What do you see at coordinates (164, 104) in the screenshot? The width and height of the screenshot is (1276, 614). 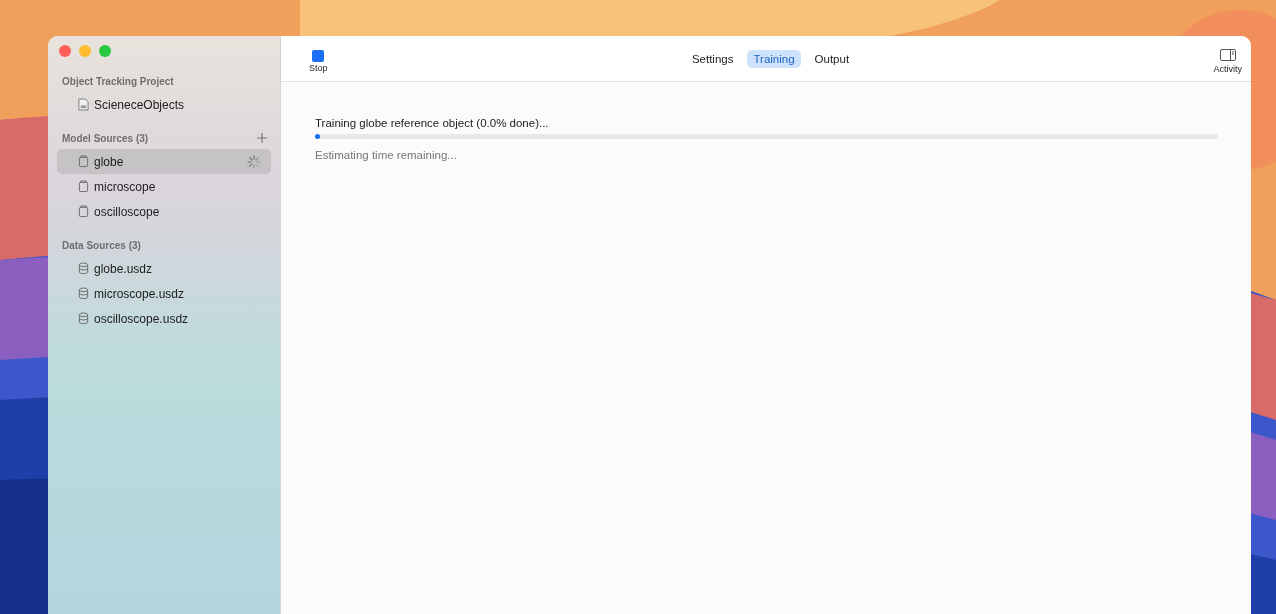 I see `sidebar-item: ScieneceObjects` at bounding box center [164, 104].